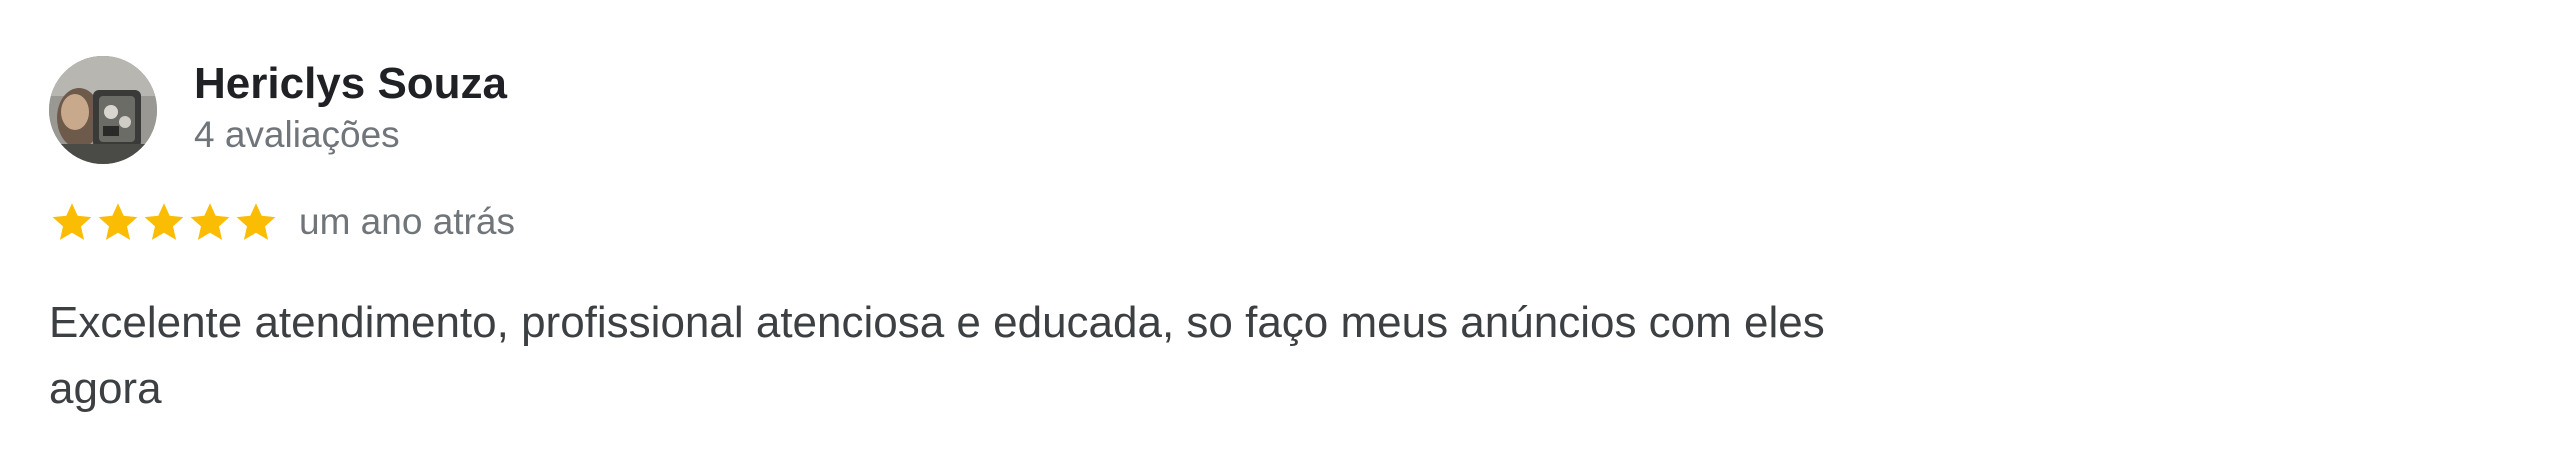 The image size is (2560, 453). I want to click on reviewer-name: Hericlys Souza, so click(350, 84).